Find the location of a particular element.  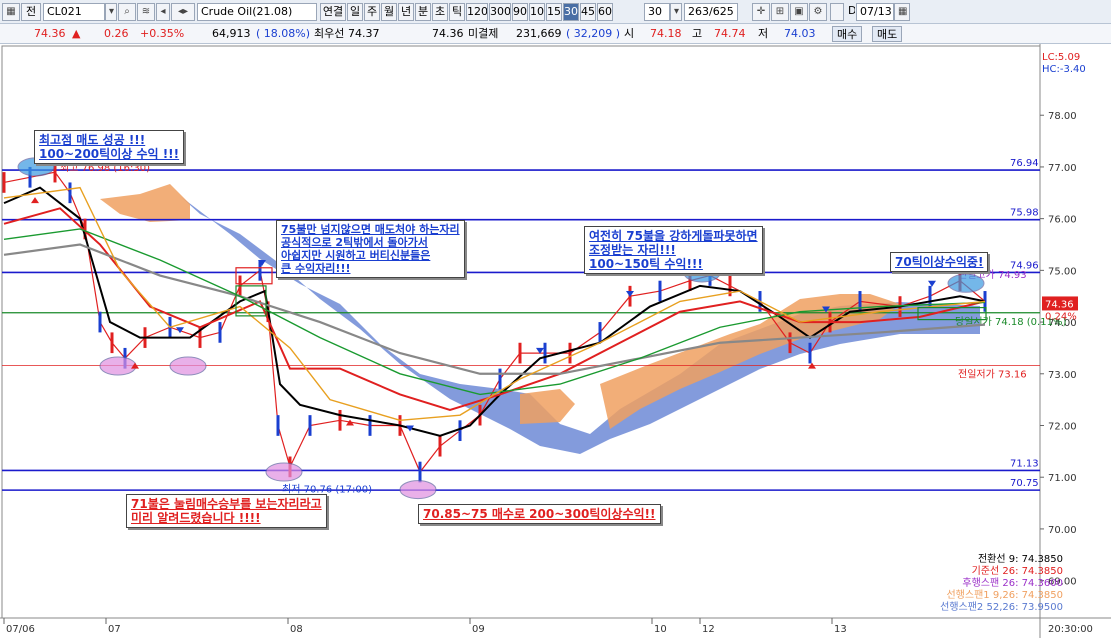

layout-icon: ▦ is located at coordinates (11, 12).